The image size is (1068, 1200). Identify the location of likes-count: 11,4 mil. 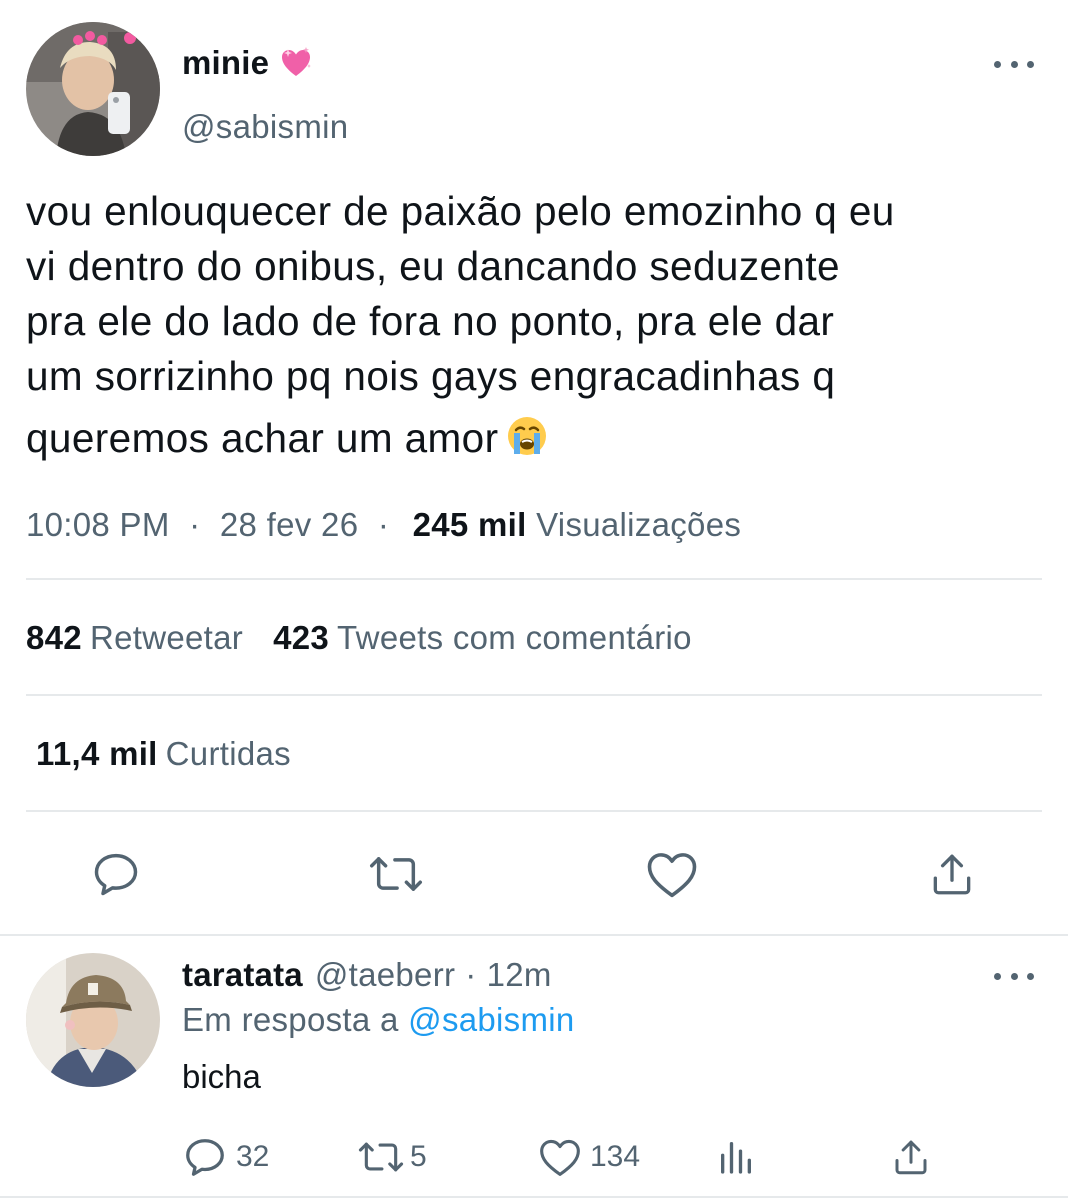
(97, 753).